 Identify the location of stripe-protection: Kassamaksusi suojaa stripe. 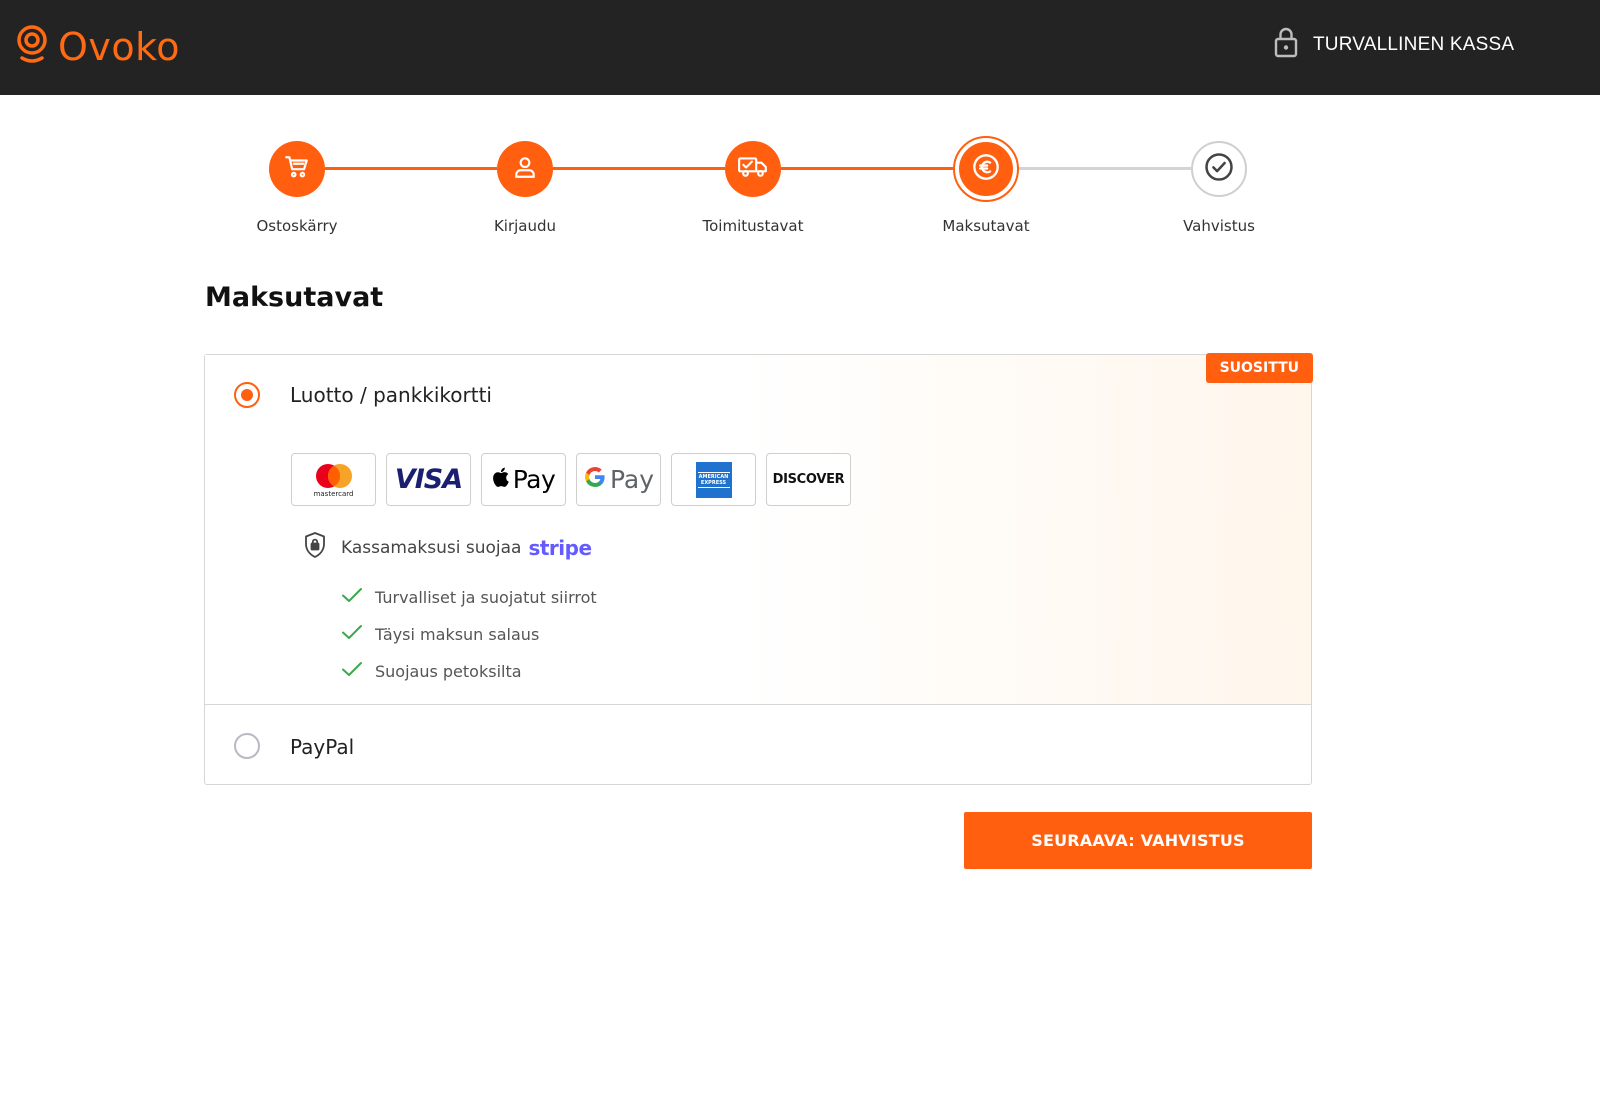
(447, 547).